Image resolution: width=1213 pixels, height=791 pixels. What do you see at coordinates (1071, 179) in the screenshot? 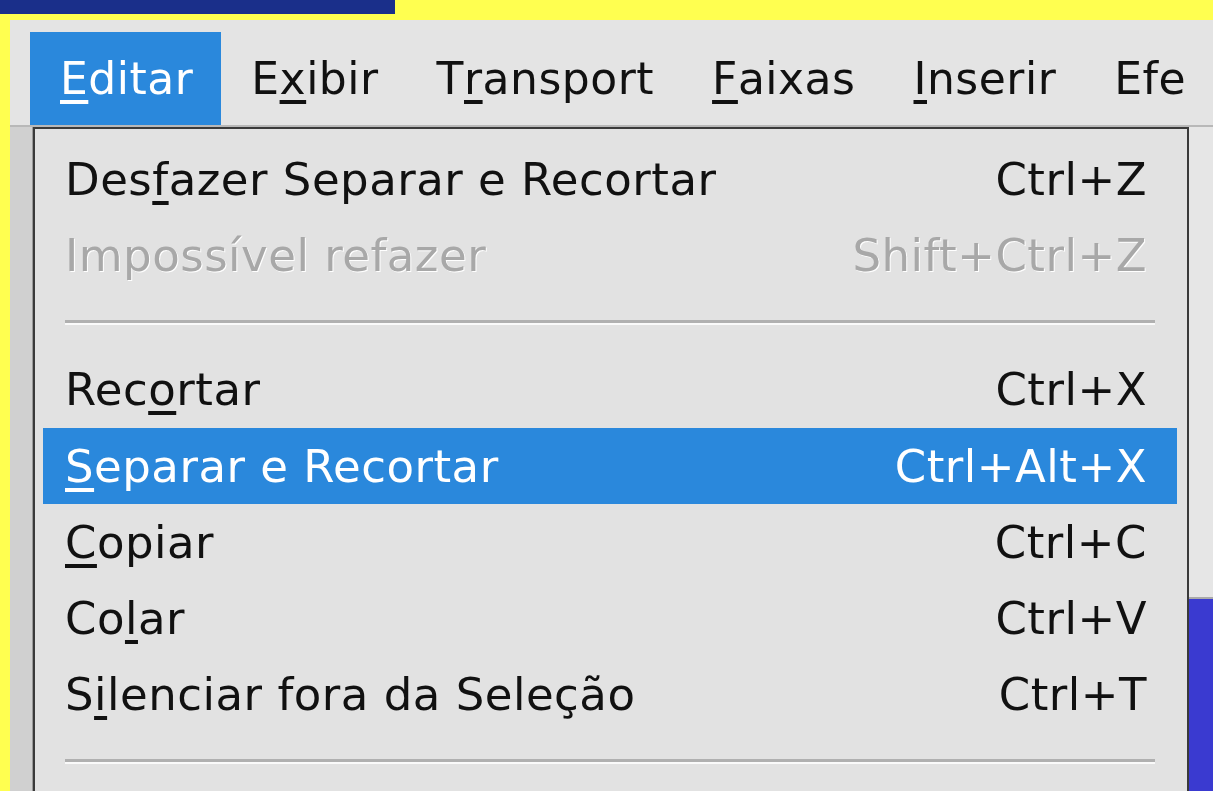
I see `shortcut-label: Ctrl+Z` at bounding box center [1071, 179].